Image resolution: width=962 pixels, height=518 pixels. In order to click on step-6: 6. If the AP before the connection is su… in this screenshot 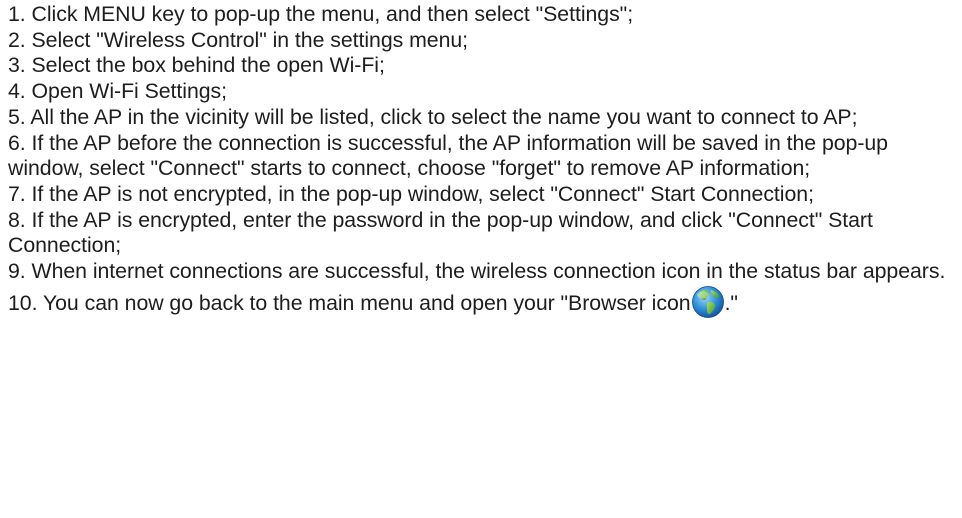, I will do `click(448, 155)`.